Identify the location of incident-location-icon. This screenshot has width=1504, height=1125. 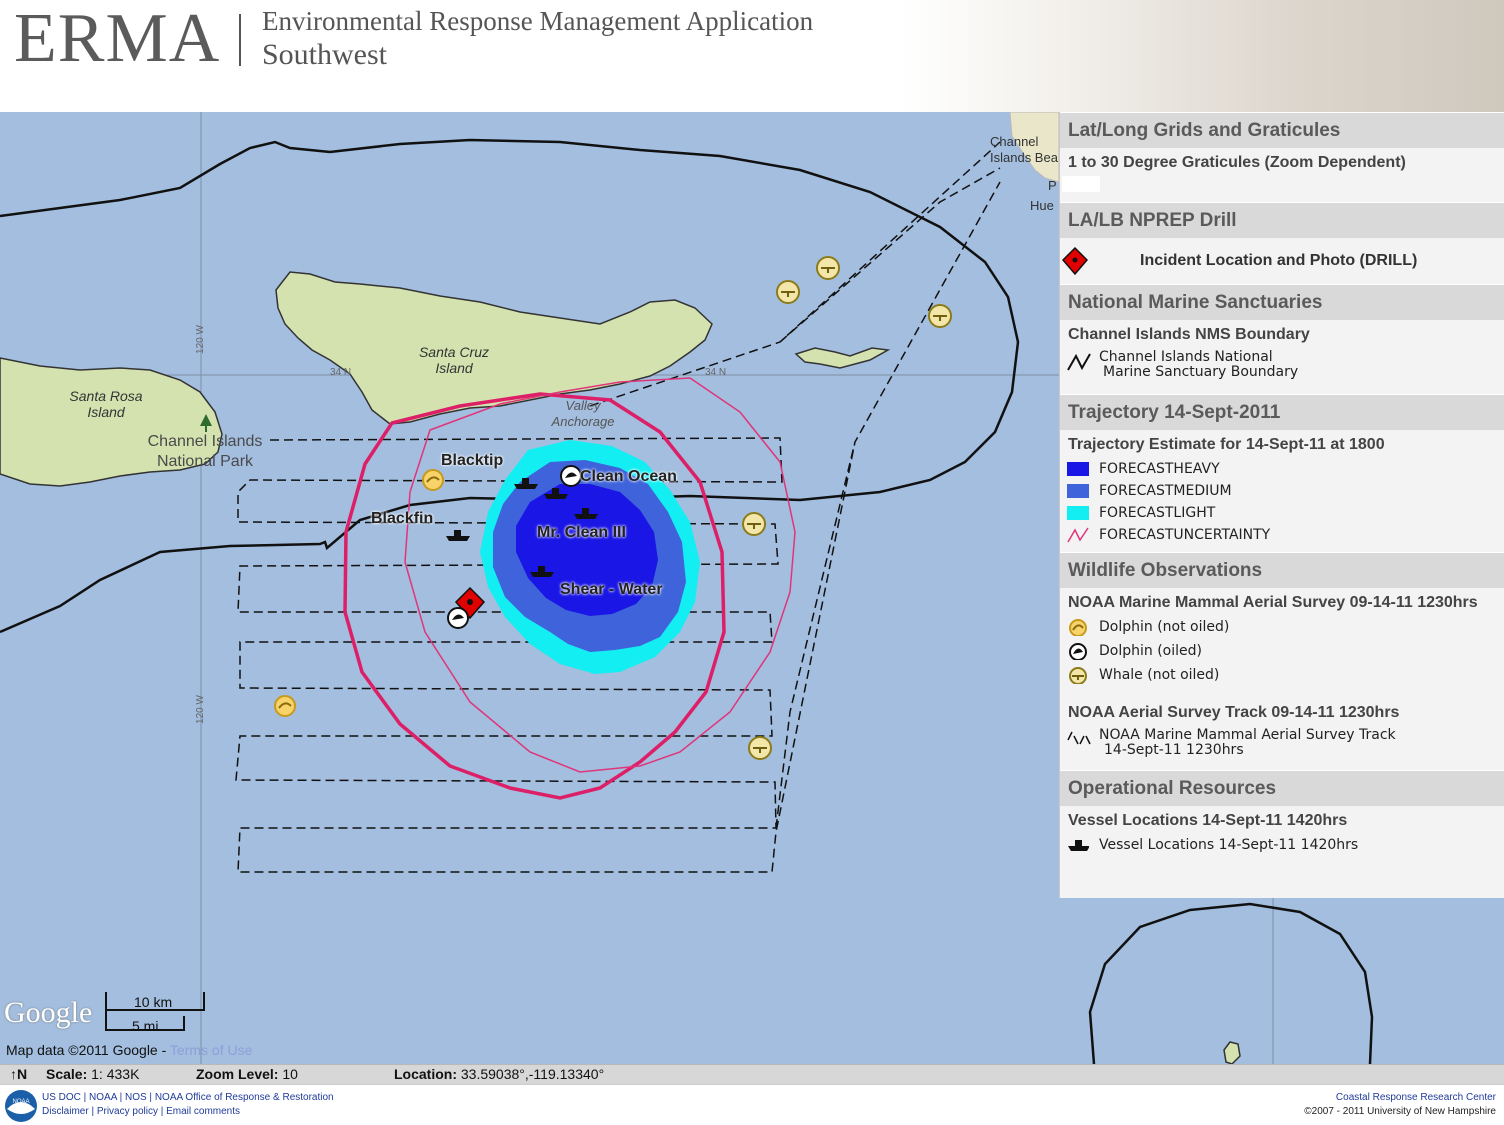
(1075, 261).